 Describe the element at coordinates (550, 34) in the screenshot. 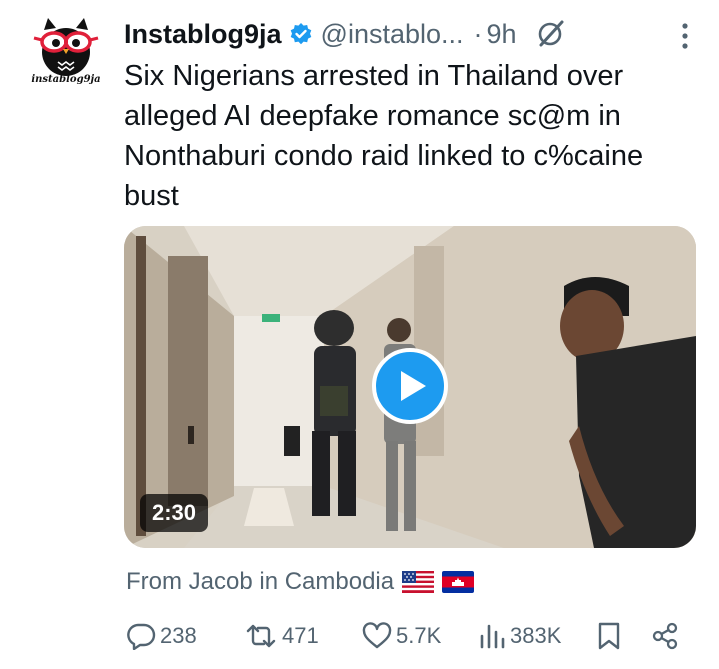

I see `grok-icon` at that location.